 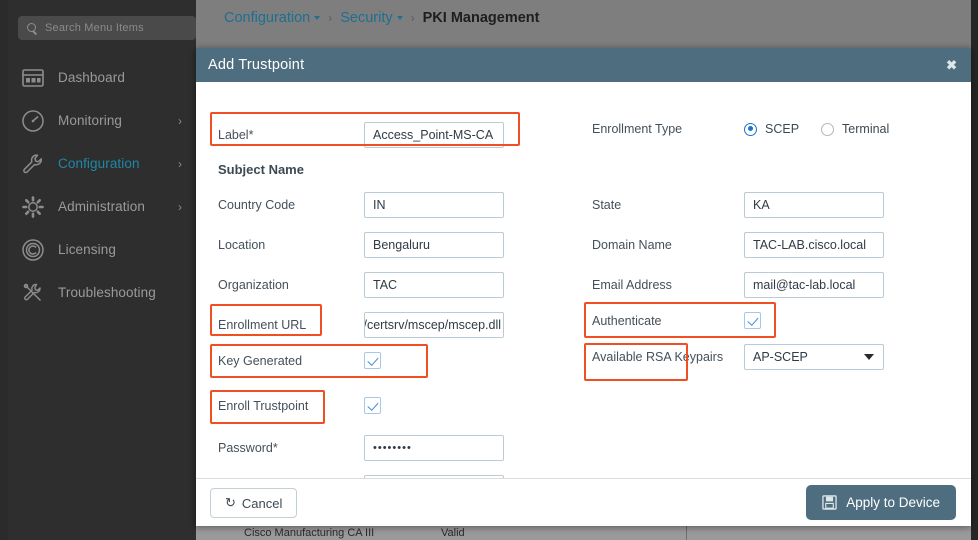 I want to click on radio-terminal: Terminal, so click(x=855, y=129).